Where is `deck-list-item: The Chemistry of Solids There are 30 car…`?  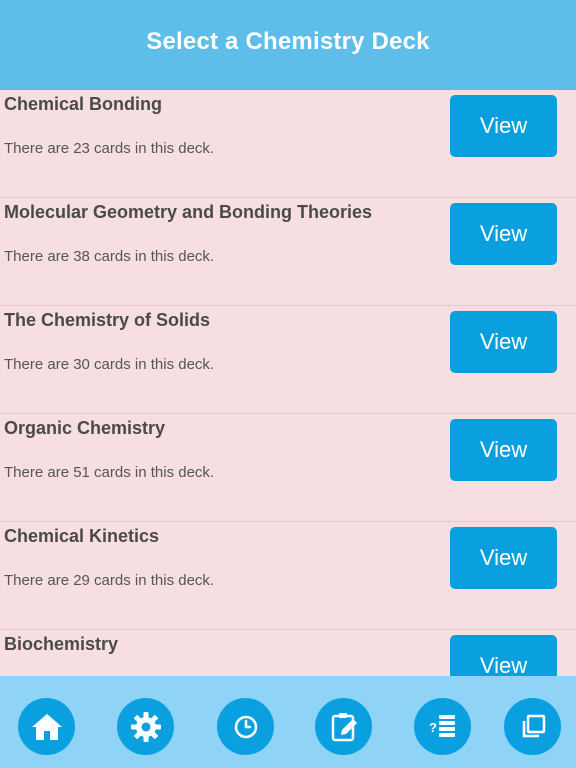 deck-list-item: The Chemistry of Solids There are 30 car… is located at coordinates (288, 360).